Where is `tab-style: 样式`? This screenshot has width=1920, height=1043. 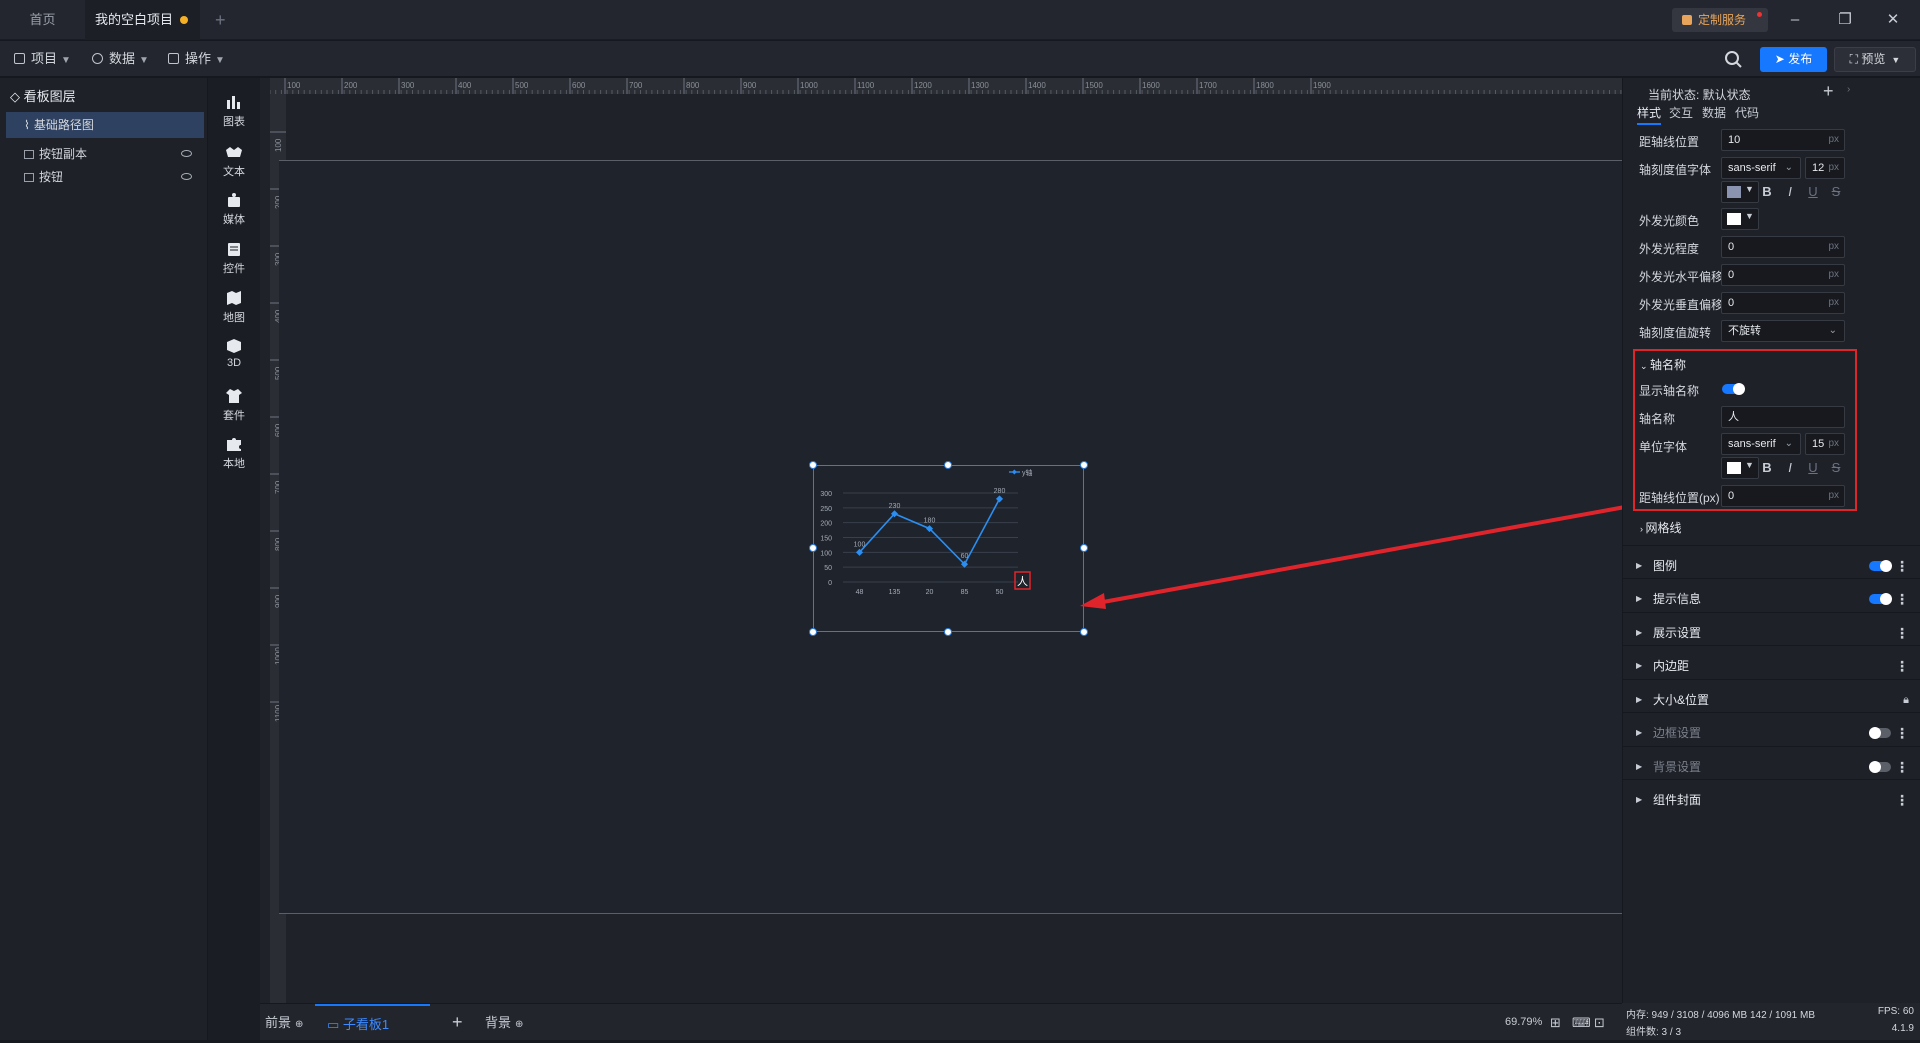 tab-style: 样式 is located at coordinates (1649, 112).